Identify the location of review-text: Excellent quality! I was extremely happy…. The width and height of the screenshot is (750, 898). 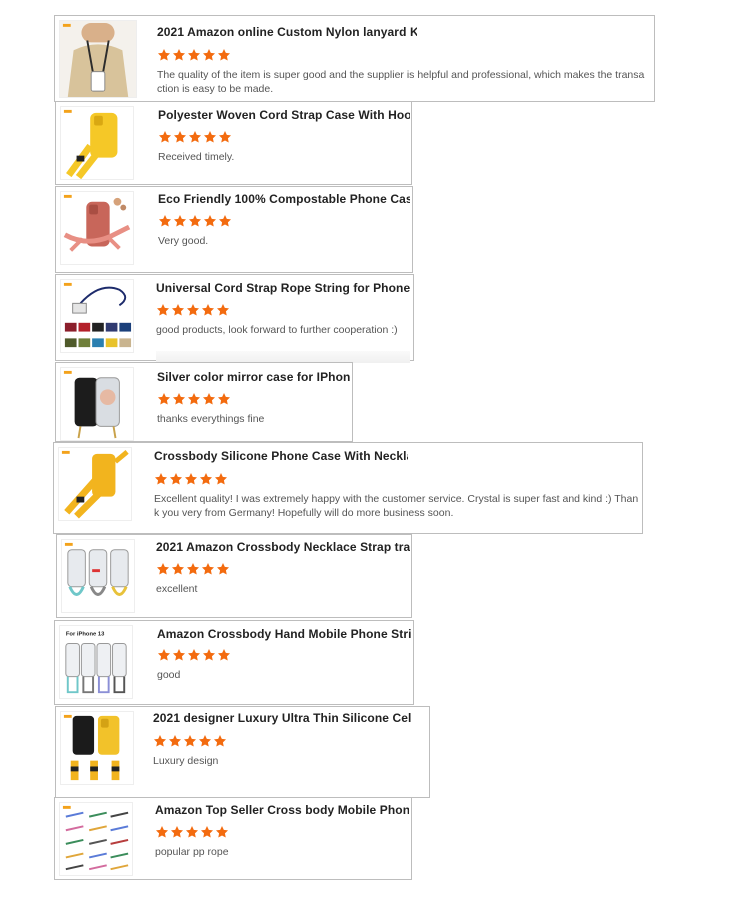
(396, 506).